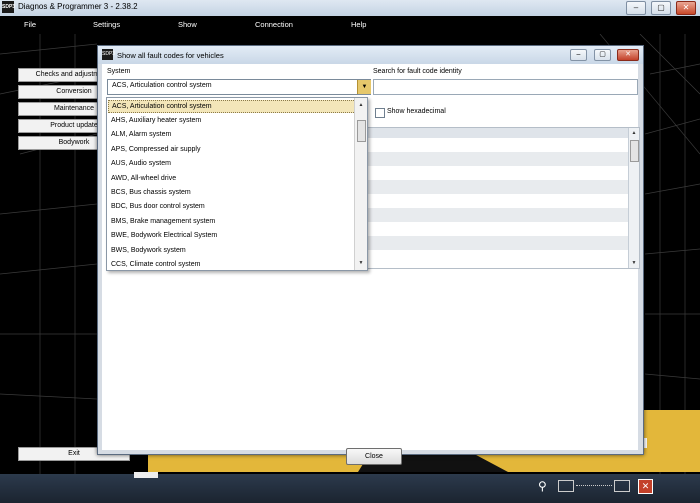  Describe the element at coordinates (358, 24) in the screenshot. I see `menu-help: Help` at that location.